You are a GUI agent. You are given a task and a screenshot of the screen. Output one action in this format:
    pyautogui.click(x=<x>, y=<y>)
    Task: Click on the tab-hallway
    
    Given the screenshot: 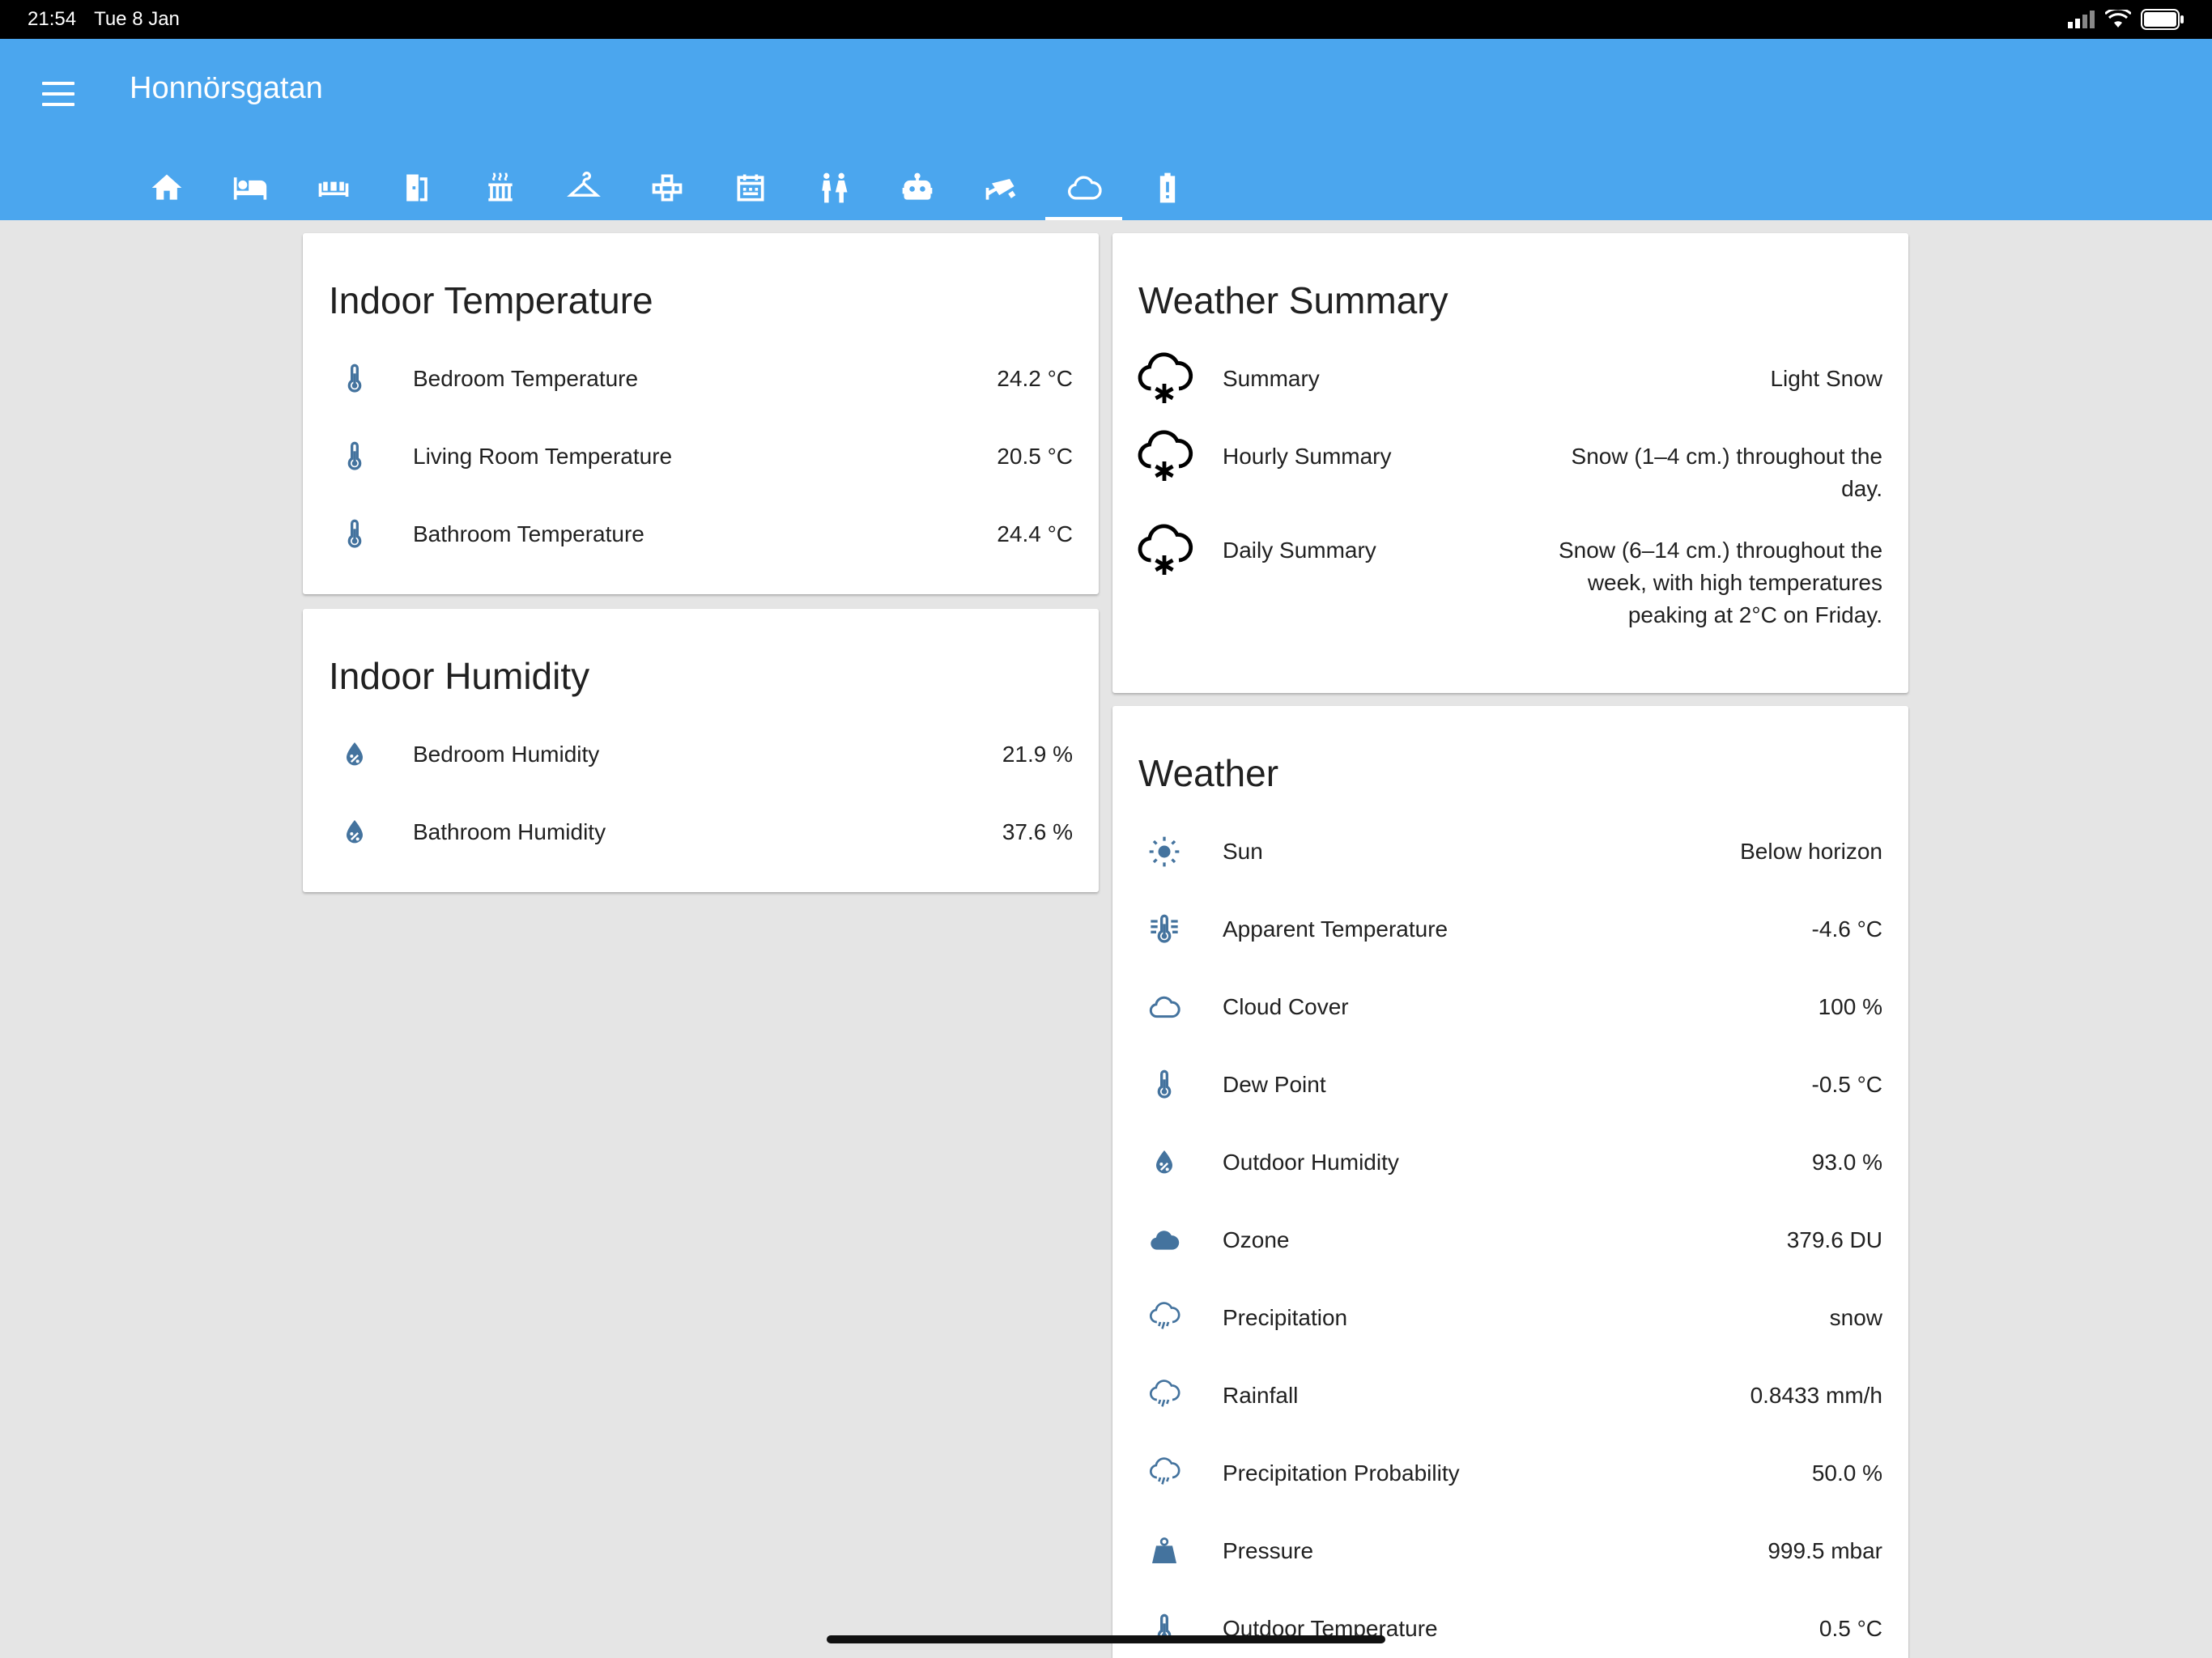 What is the action you would take?
    pyautogui.click(x=417, y=186)
    